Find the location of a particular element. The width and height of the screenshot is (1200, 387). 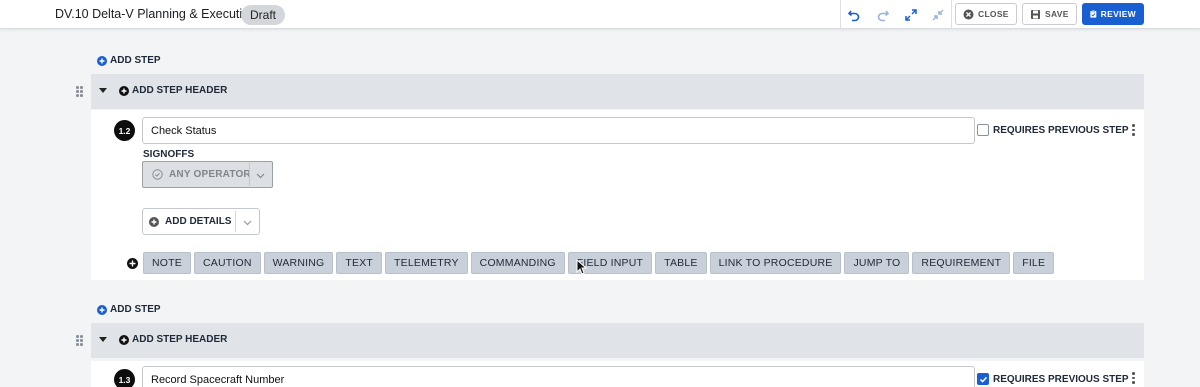

signoff-value: ANY OPERATOR is located at coordinates (210, 174).